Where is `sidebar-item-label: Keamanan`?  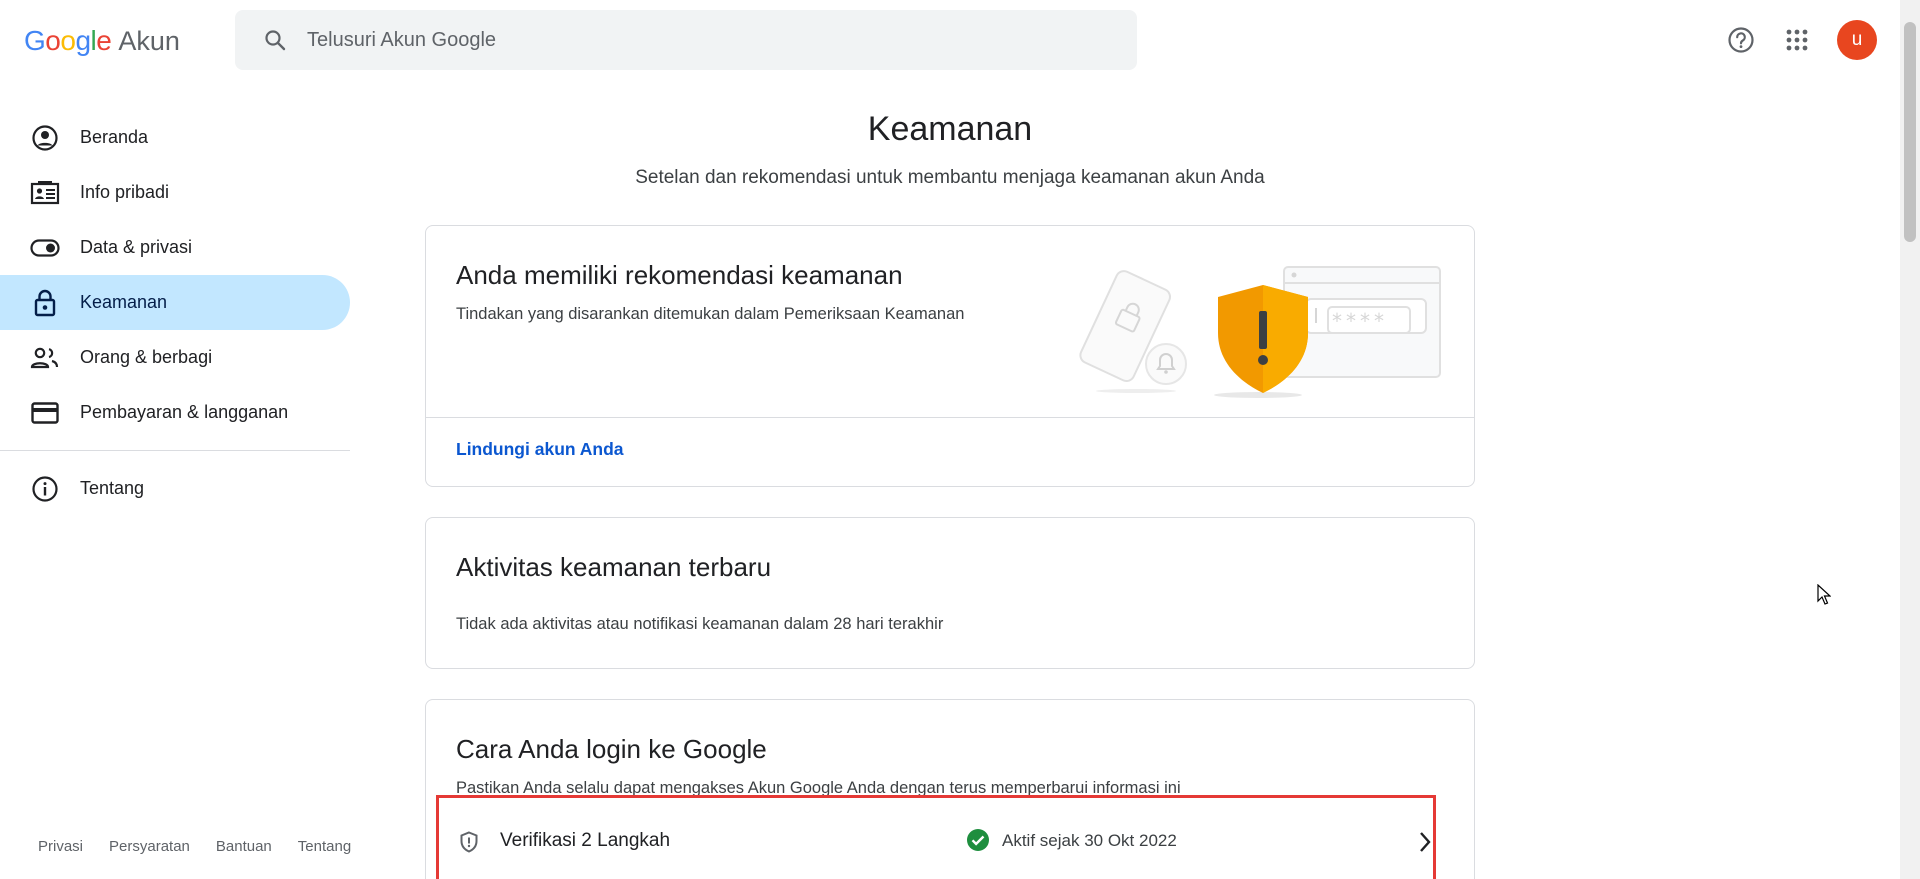
sidebar-item-label: Keamanan is located at coordinates (124, 302).